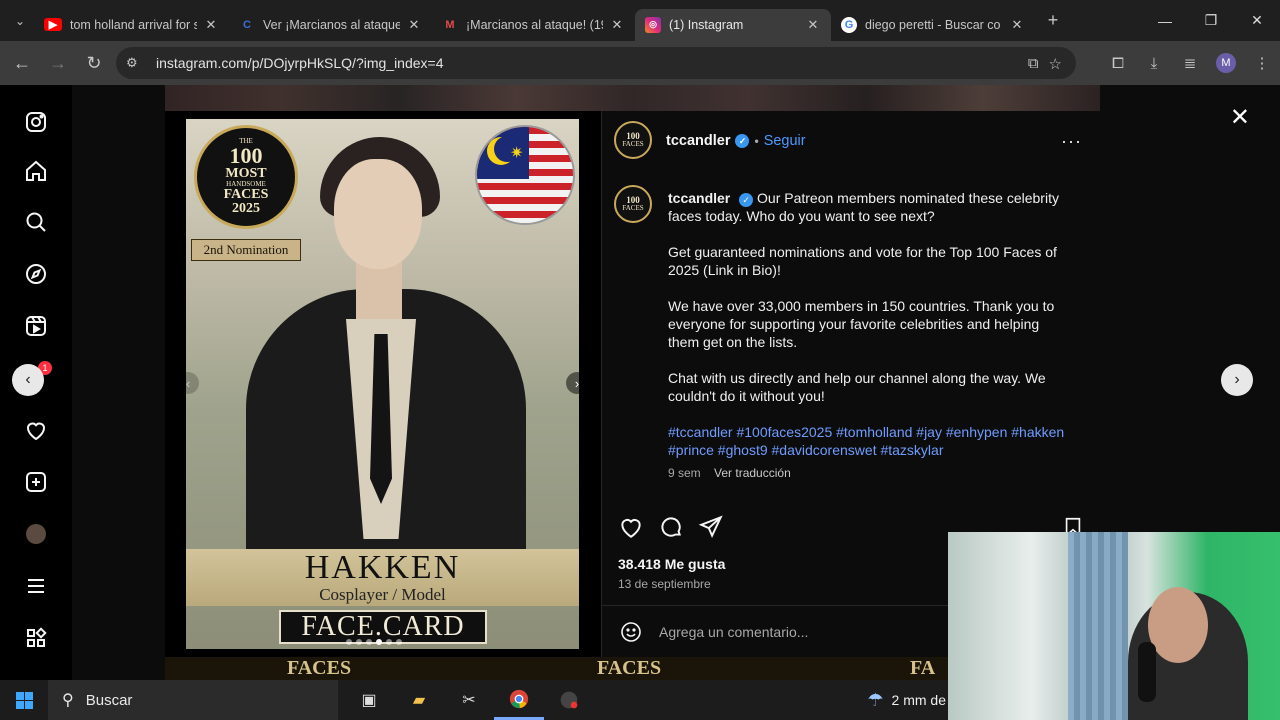 The height and width of the screenshot is (720, 1280). I want to click on create-icon, so click(36, 482).